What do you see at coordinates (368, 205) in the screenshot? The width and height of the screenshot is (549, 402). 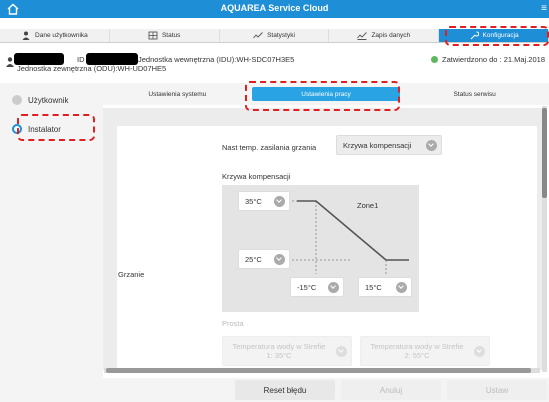 I see `zone-label: Zone1` at bounding box center [368, 205].